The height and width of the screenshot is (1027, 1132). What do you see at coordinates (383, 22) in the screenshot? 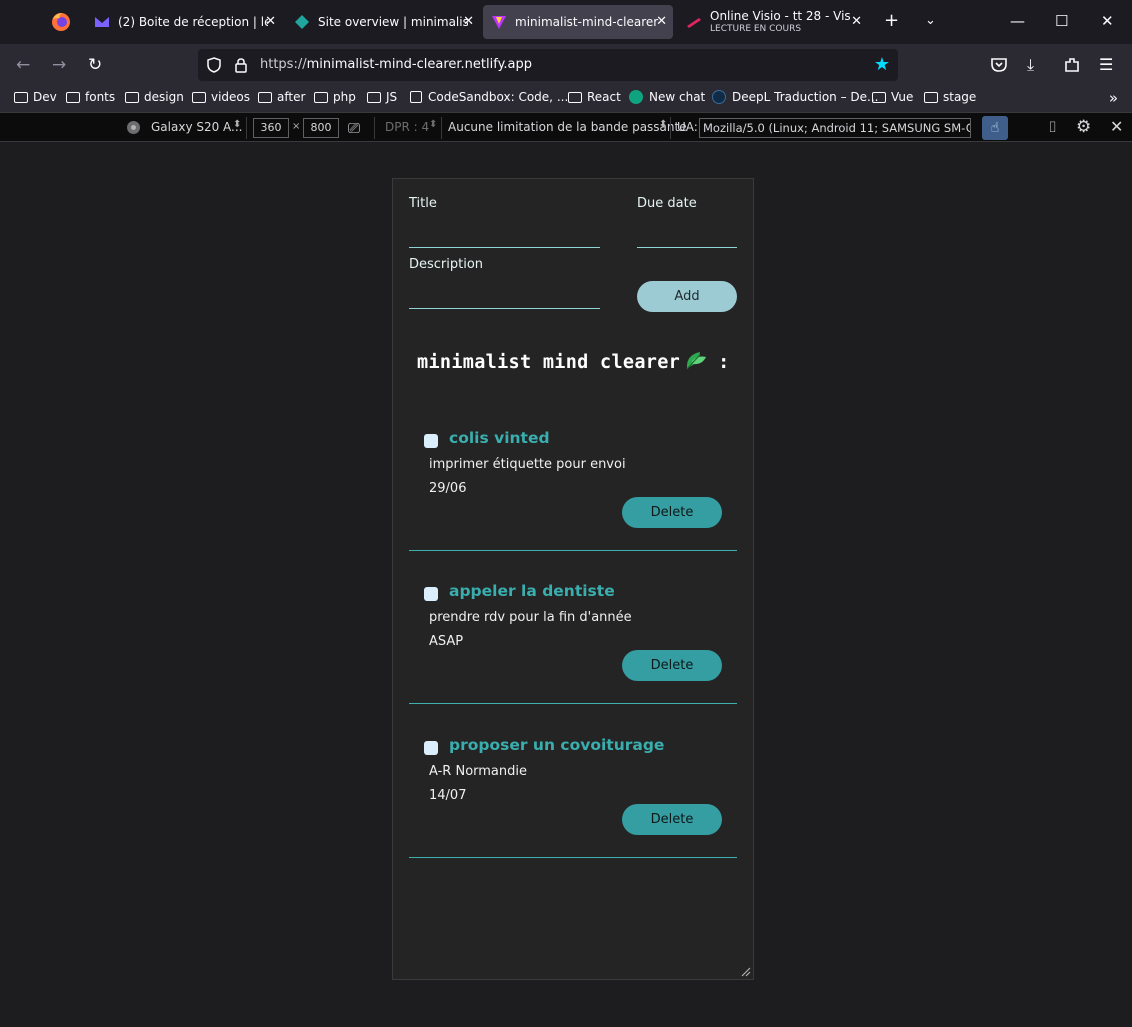
I see `tab-netlify: Site overview | minimalist- ✕` at bounding box center [383, 22].